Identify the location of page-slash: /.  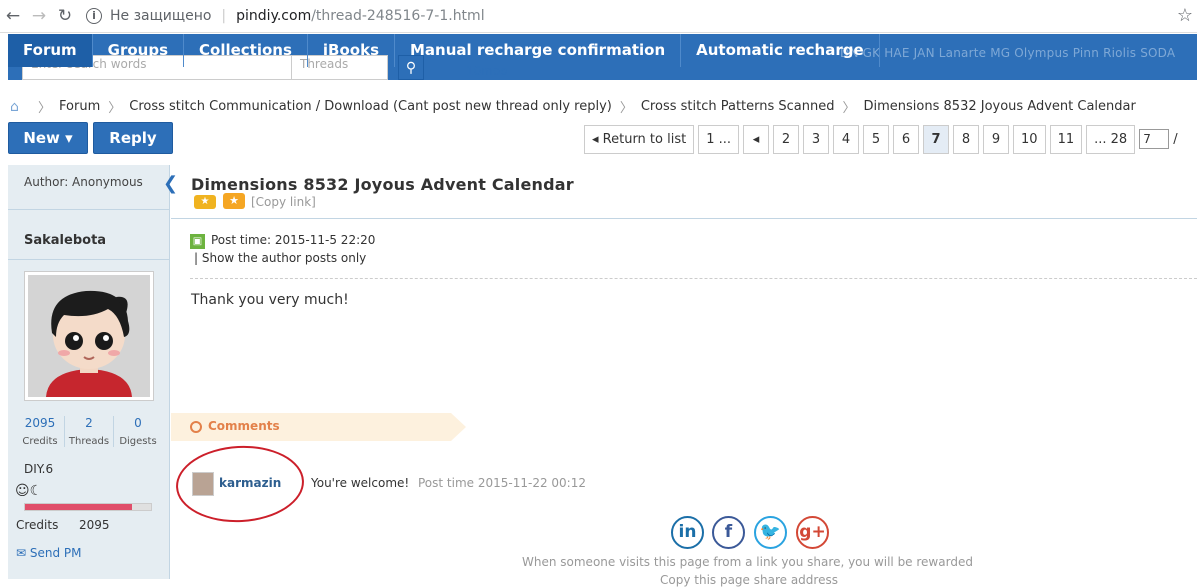
(1175, 139).